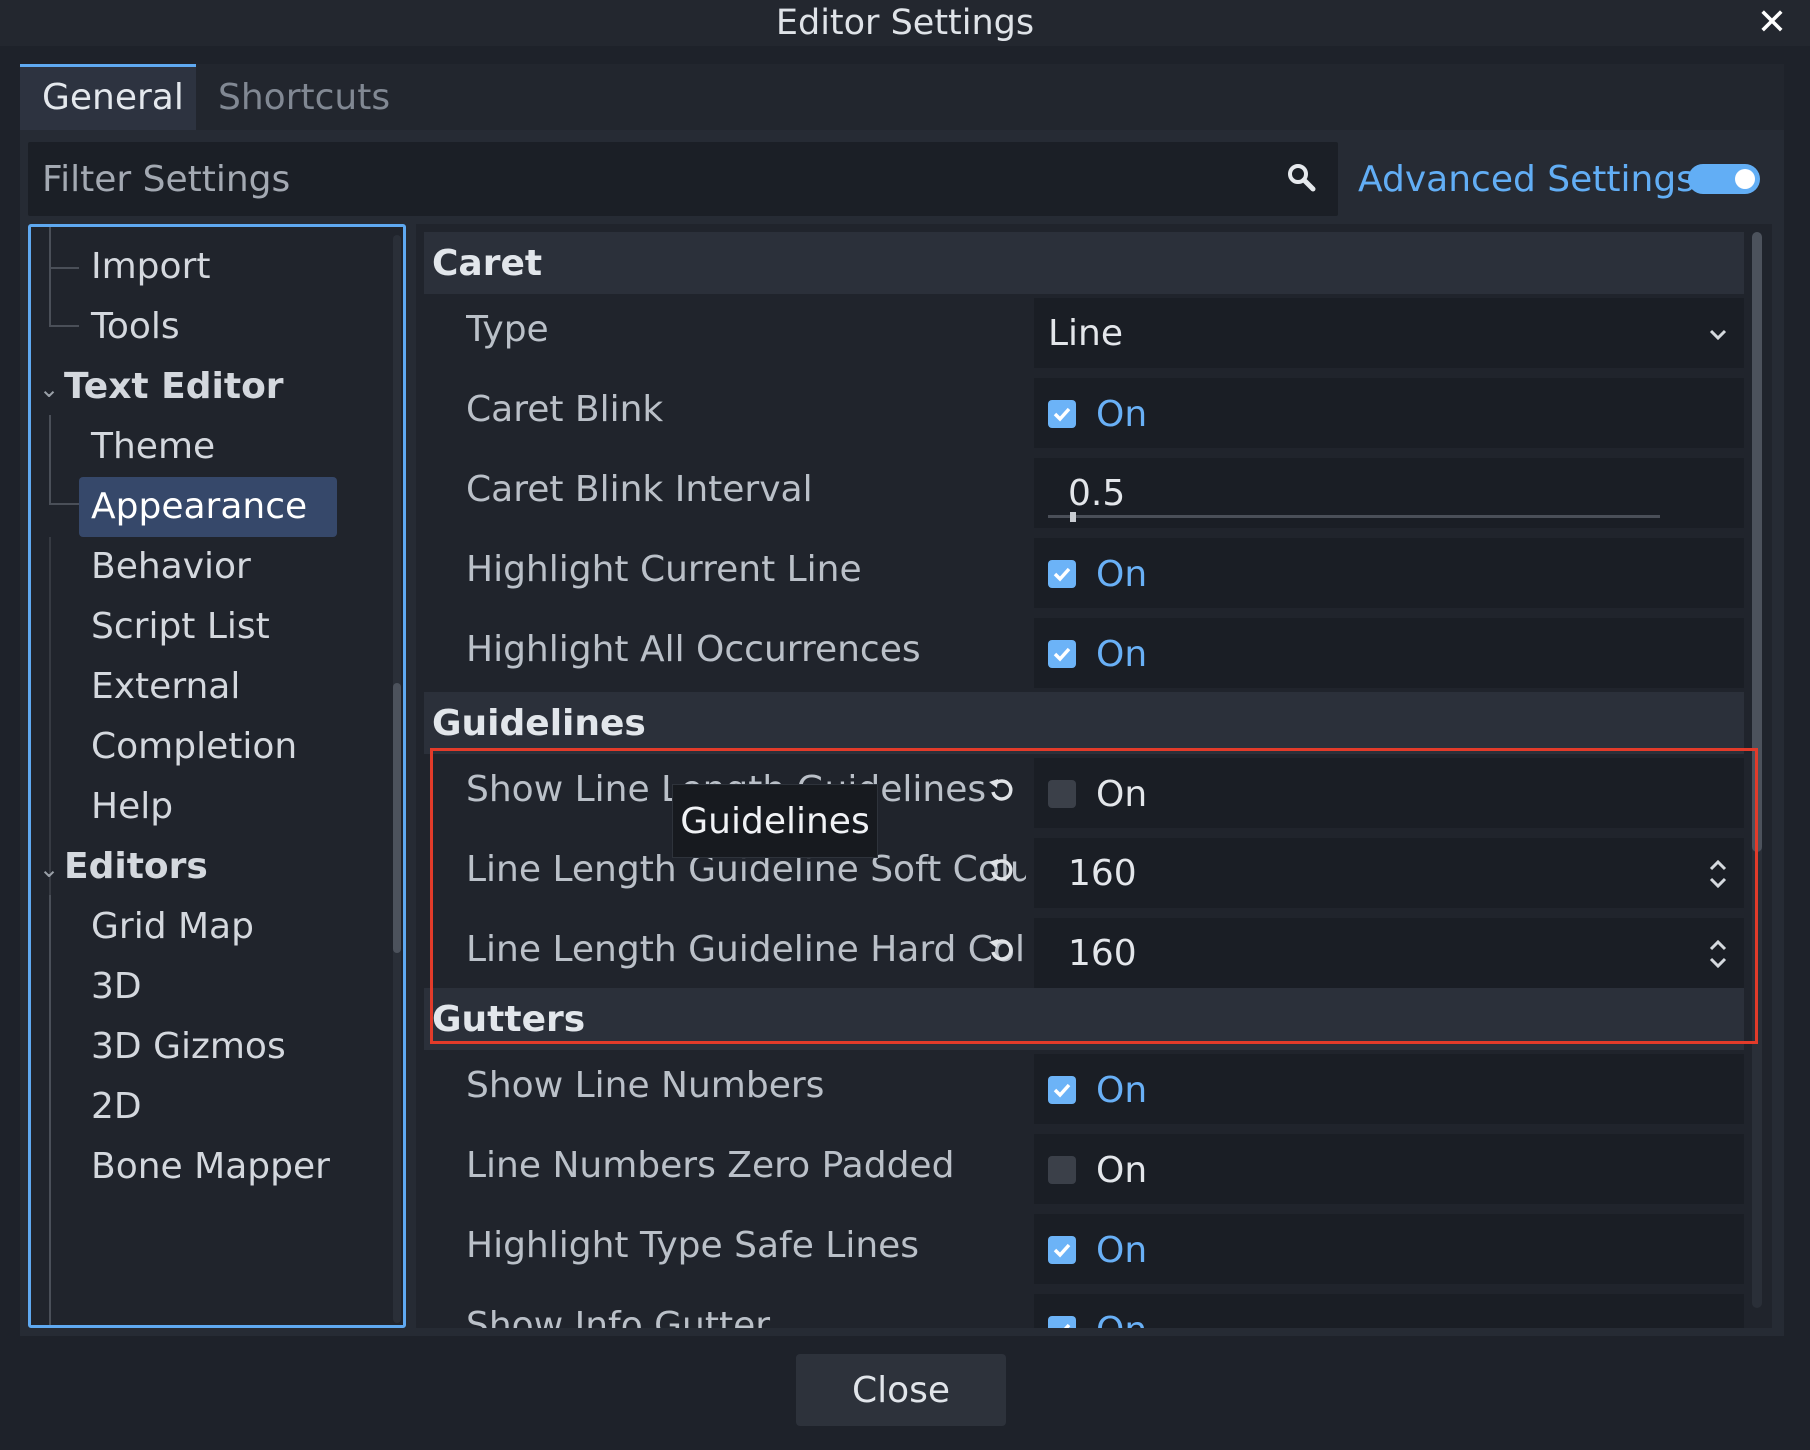 The height and width of the screenshot is (1450, 1810). I want to click on search-icon, so click(1302, 178).